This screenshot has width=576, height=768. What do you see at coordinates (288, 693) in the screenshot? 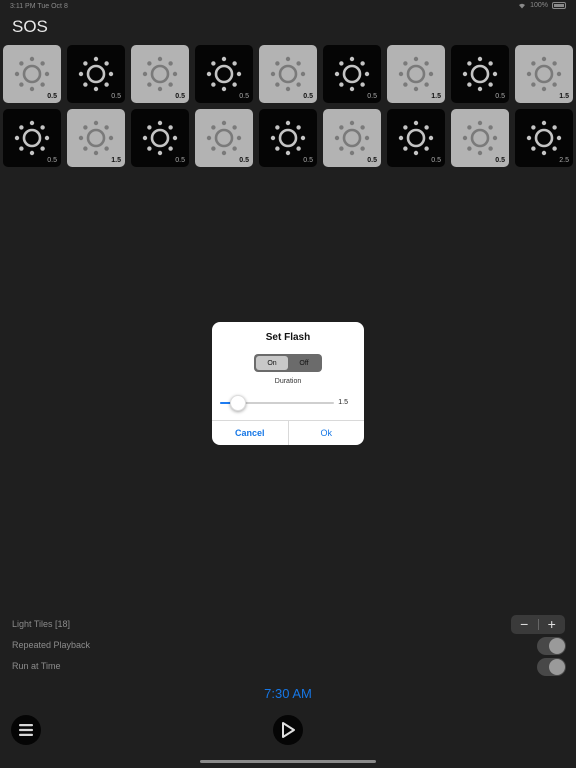
I see `scheduled-time: 7:30 AM` at bounding box center [288, 693].